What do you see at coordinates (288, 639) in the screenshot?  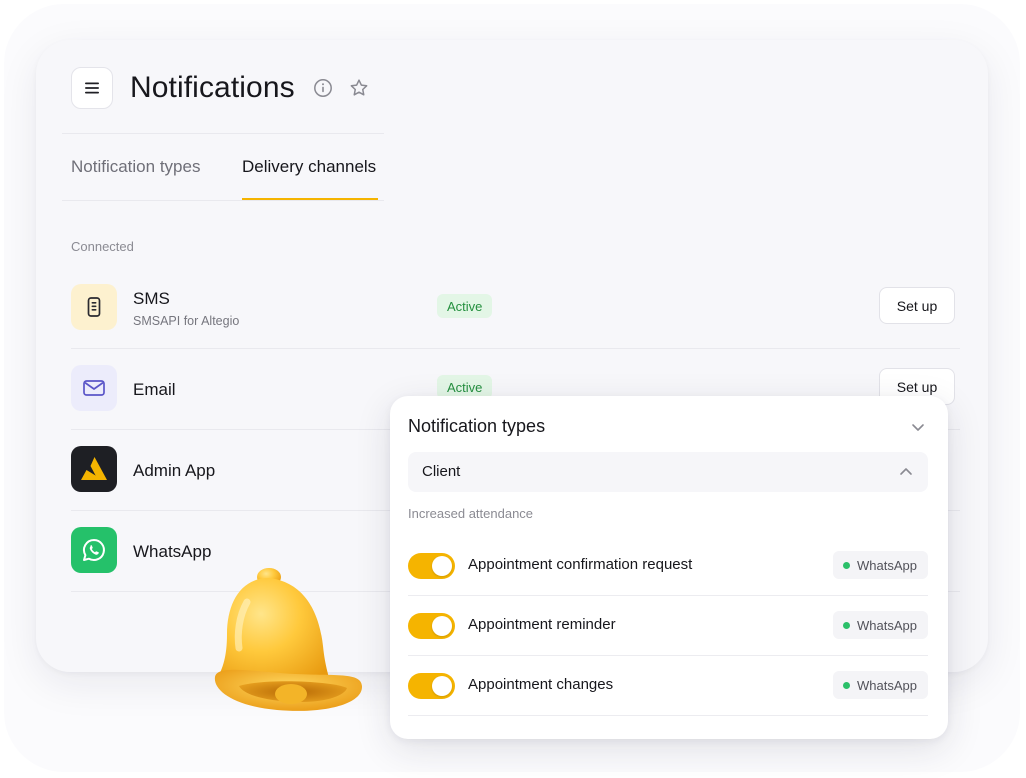 I see `bell-icon` at bounding box center [288, 639].